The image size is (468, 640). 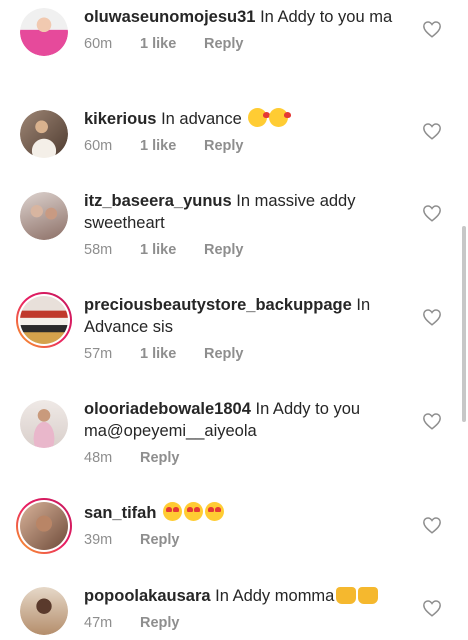 I want to click on comment-time: 47m, so click(x=98, y=623).